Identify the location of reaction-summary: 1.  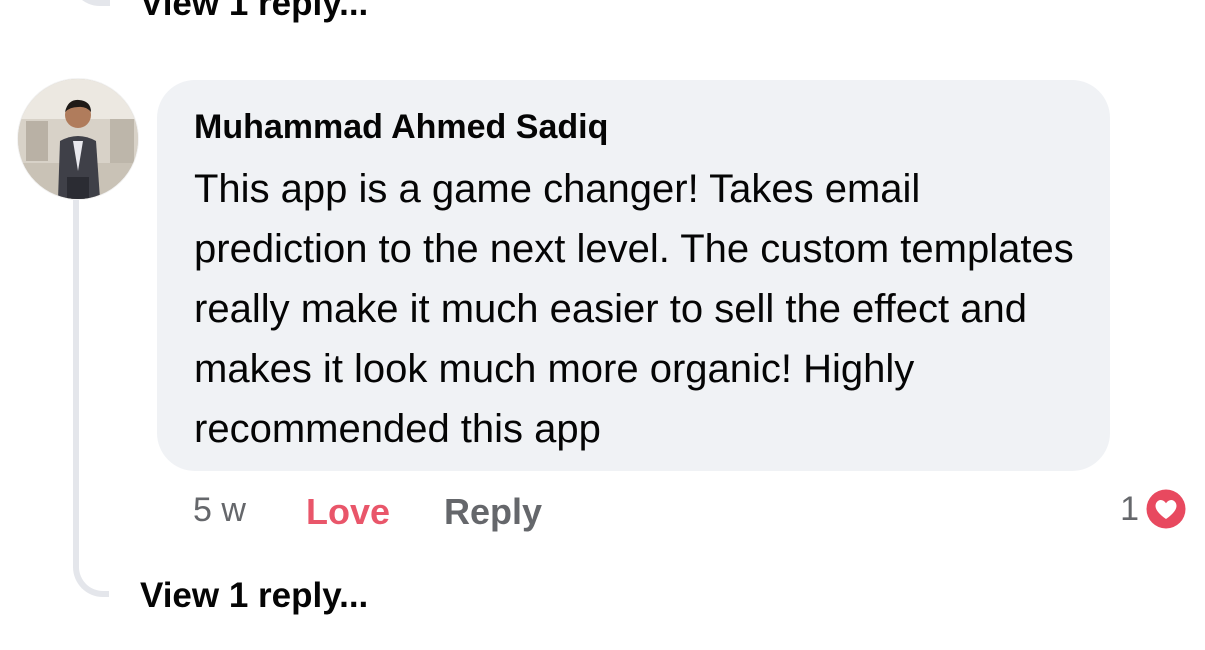
(1154, 509).